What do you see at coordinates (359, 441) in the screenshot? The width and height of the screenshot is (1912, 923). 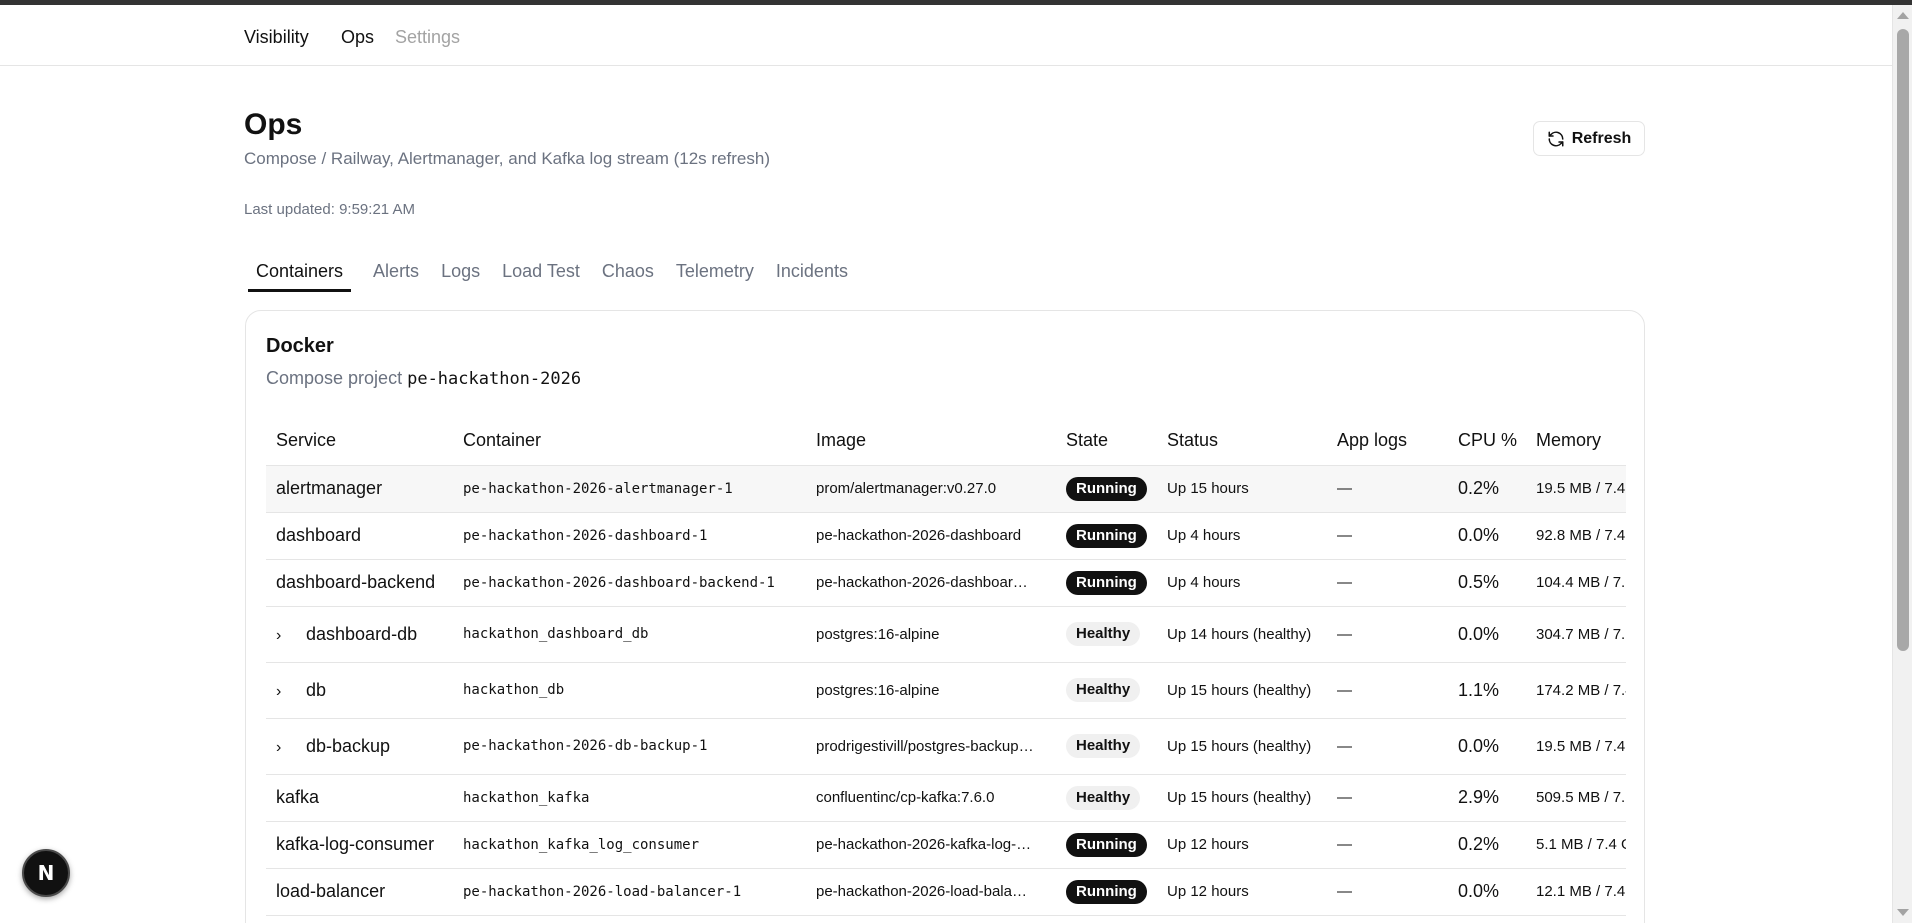 I see `col-header-service: Service` at bounding box center [359, 441].